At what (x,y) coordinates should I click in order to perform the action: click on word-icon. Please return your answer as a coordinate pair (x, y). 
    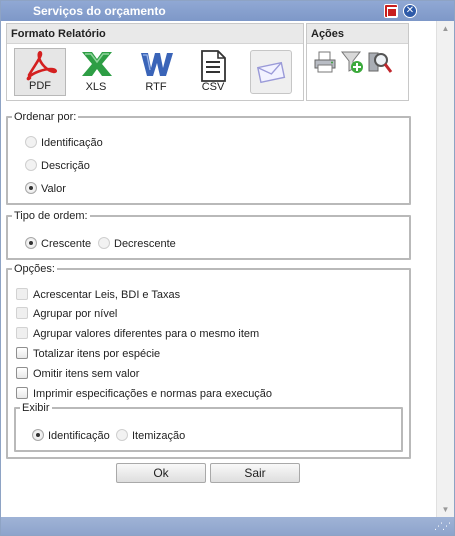
    Looking at the image, I should click on (157, 64).